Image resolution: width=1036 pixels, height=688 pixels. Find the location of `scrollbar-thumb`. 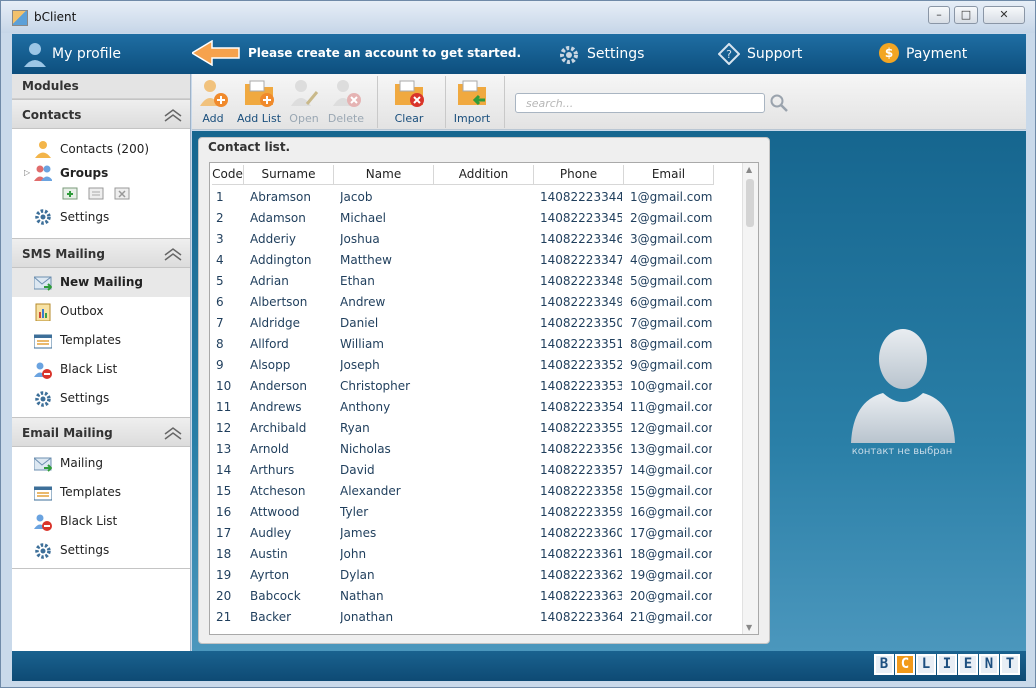

scrollbar-thumb is located at coordinates (750, 203).